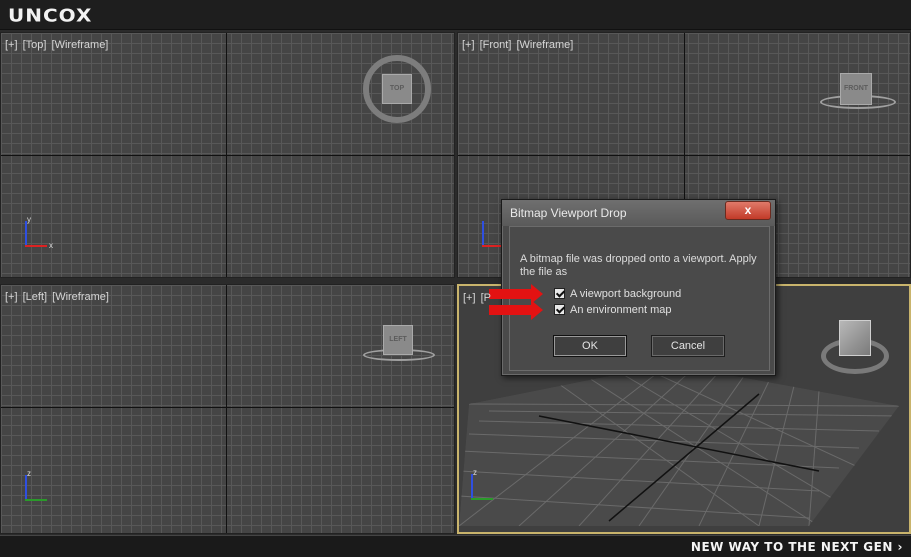 The height and width of the screenshot is (557, 911). Describe the element at coordinates (856, 89) in the screenshot. I see `viewcube-face: FRONT` at that location.